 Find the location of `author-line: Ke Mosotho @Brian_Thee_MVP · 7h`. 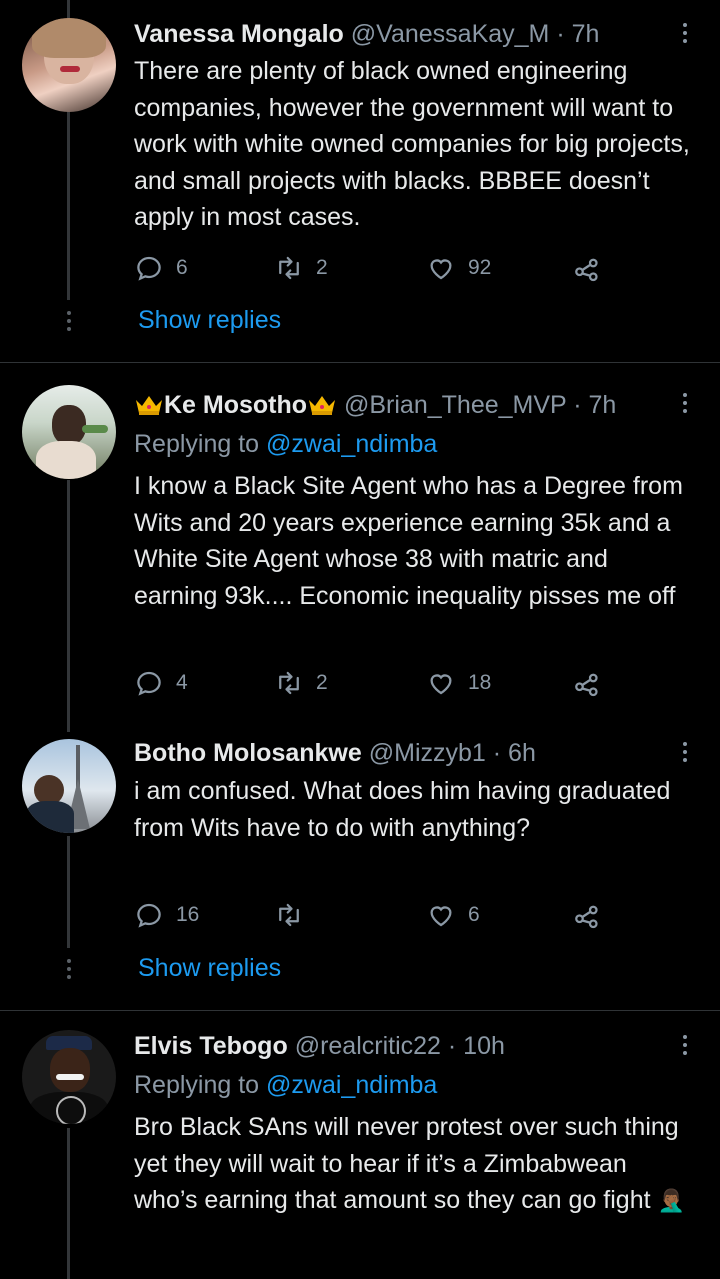

author-line: Ke Mosotho @Brian_Thee_MVP · 7h is located at coordinates (375, 405).